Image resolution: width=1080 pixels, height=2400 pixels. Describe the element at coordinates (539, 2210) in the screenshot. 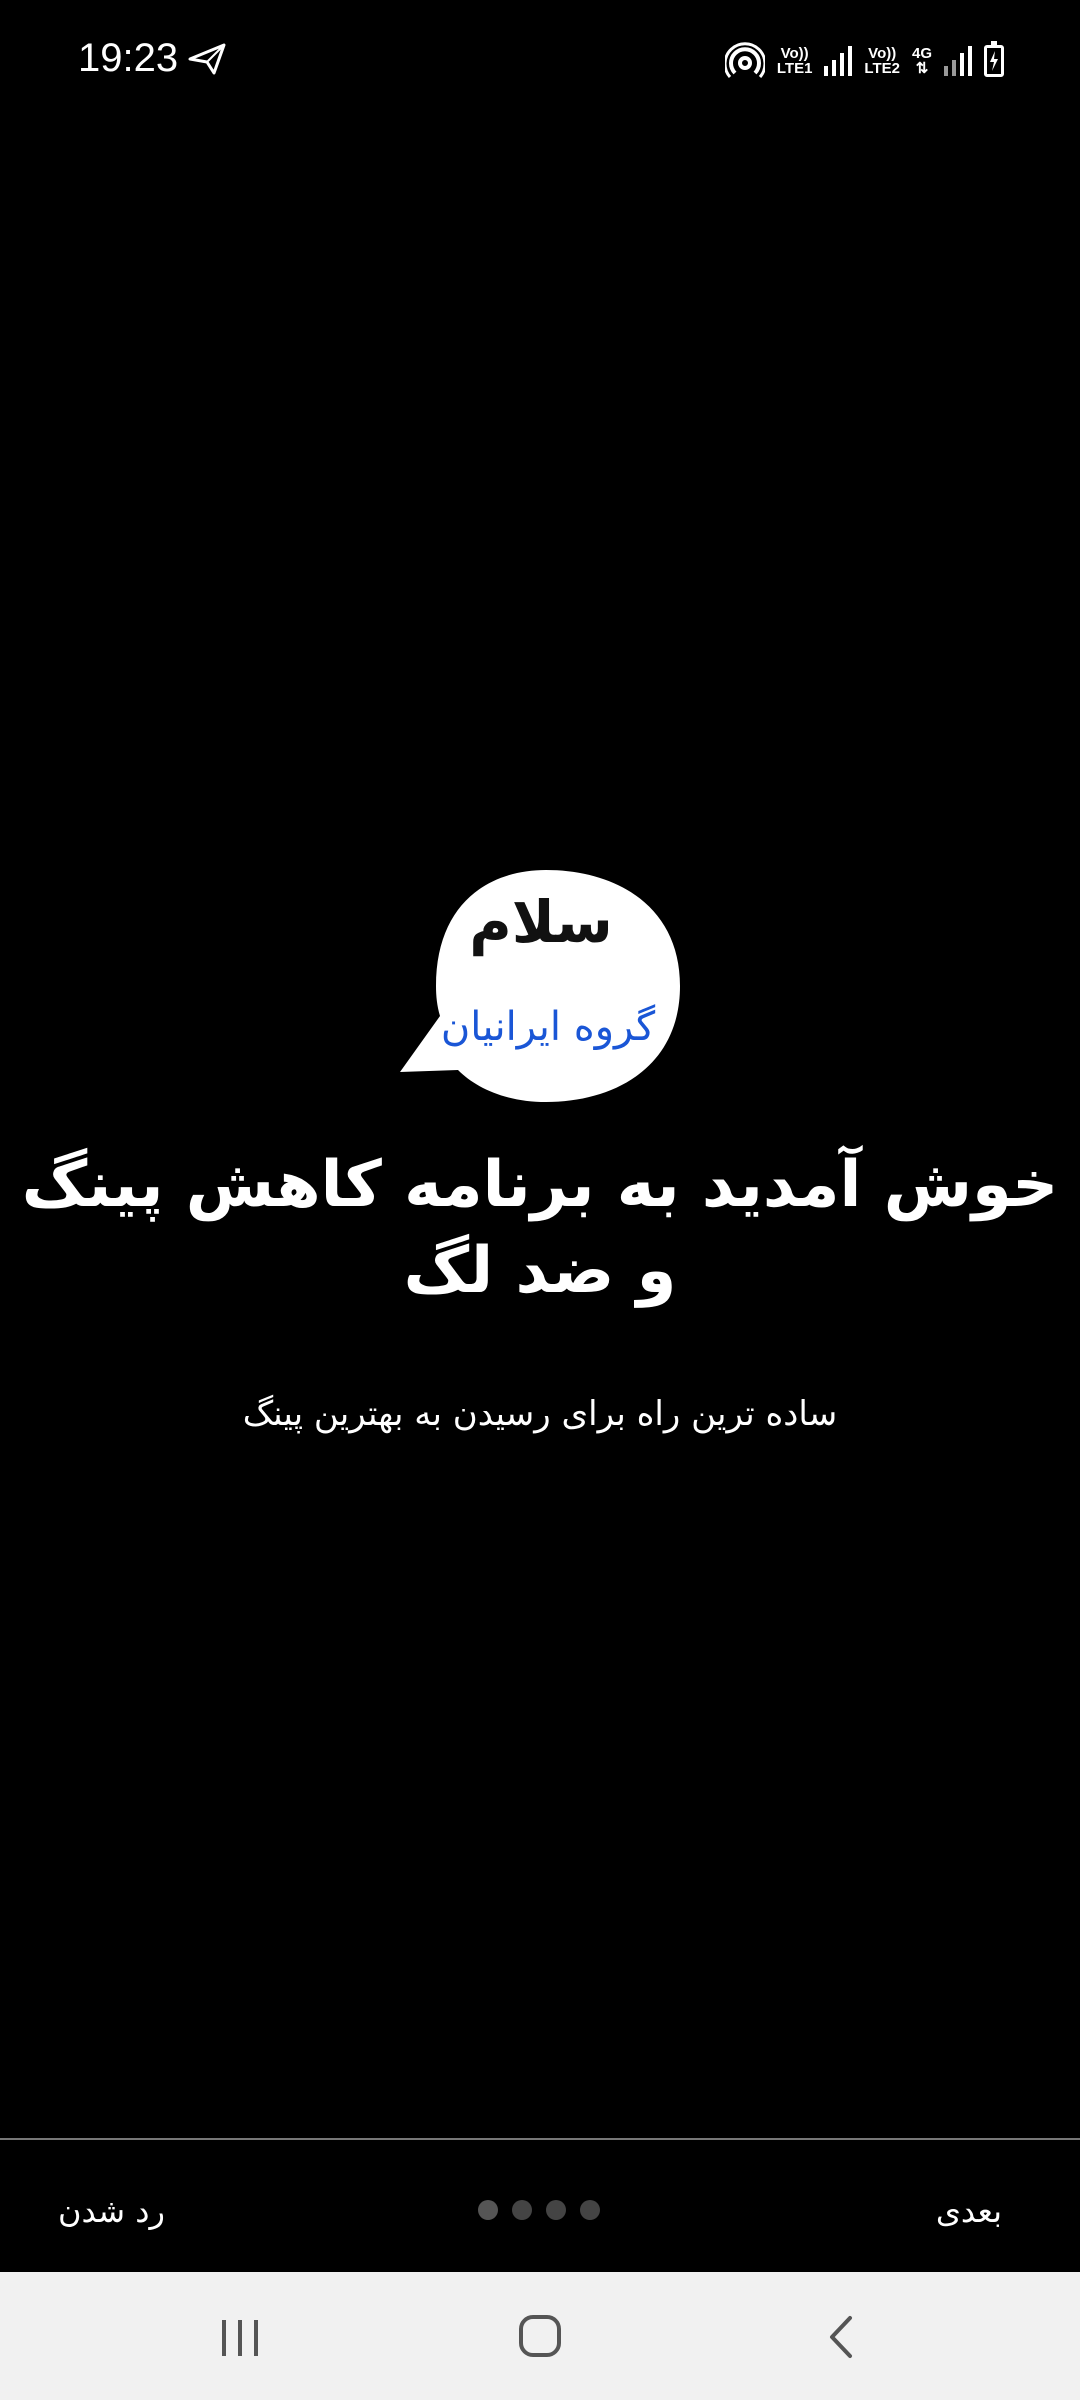

I see `page-indicator` at that location.